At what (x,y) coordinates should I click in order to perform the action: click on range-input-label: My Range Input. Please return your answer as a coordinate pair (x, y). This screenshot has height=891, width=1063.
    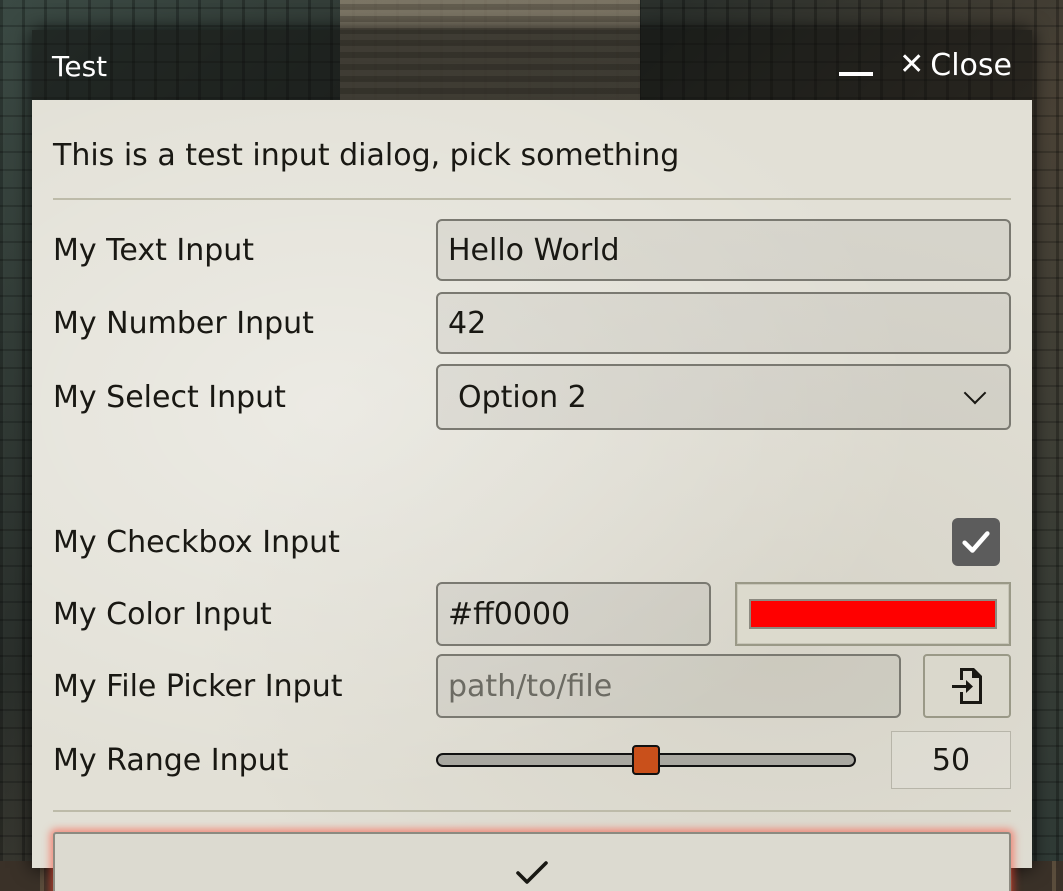
    Looking at the image, I should click on (171, 760).